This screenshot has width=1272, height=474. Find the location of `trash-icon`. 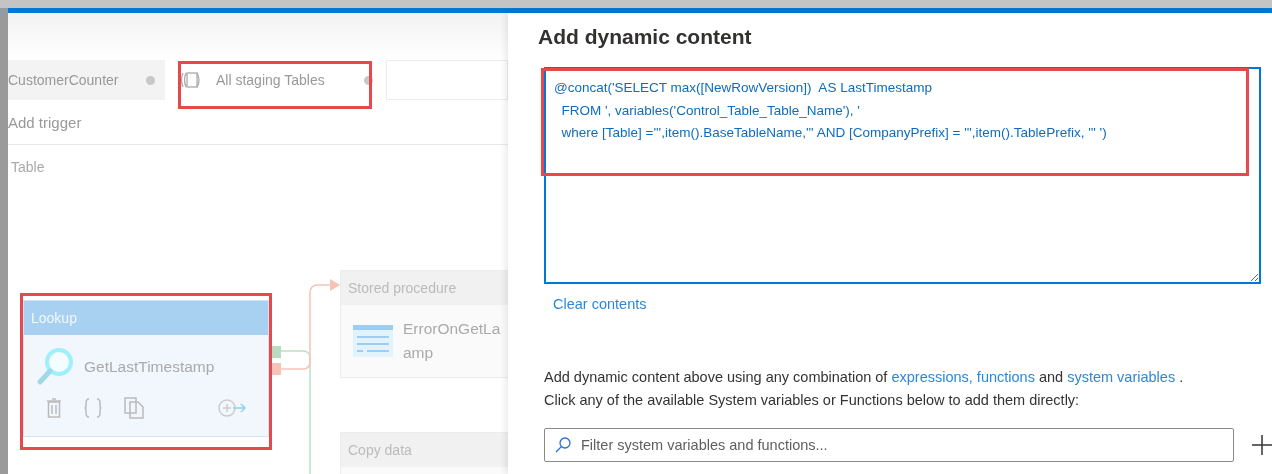

trash-icon is located at coordinates (54, 408).